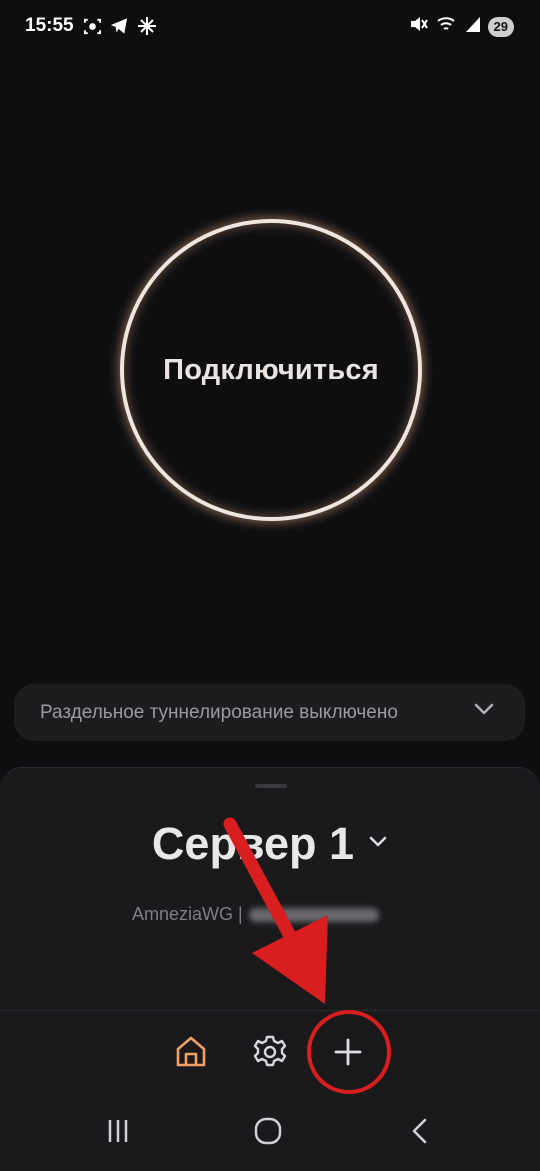 This screenshot has height=1171, width=540. I want to click on recents-icon, so click(118, 1133).